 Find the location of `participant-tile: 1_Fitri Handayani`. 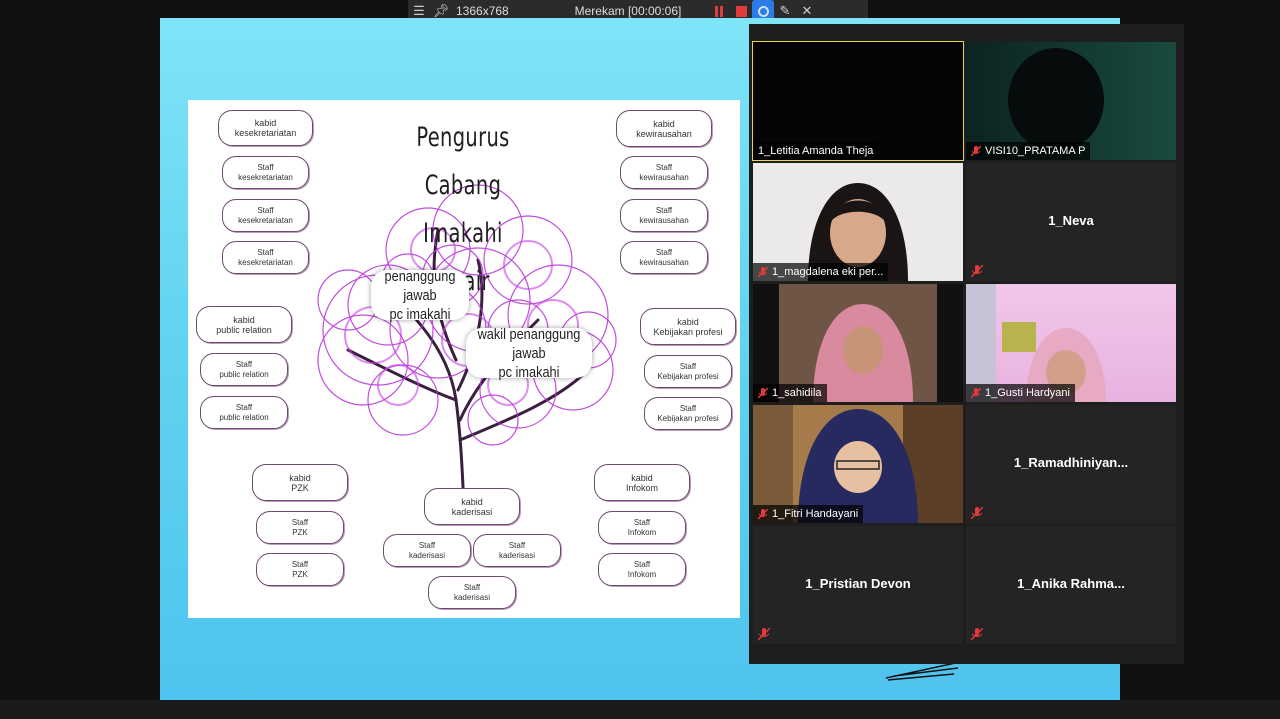

participant-tile: 1_Fitri Handayani is located at coordinates (858, 464).